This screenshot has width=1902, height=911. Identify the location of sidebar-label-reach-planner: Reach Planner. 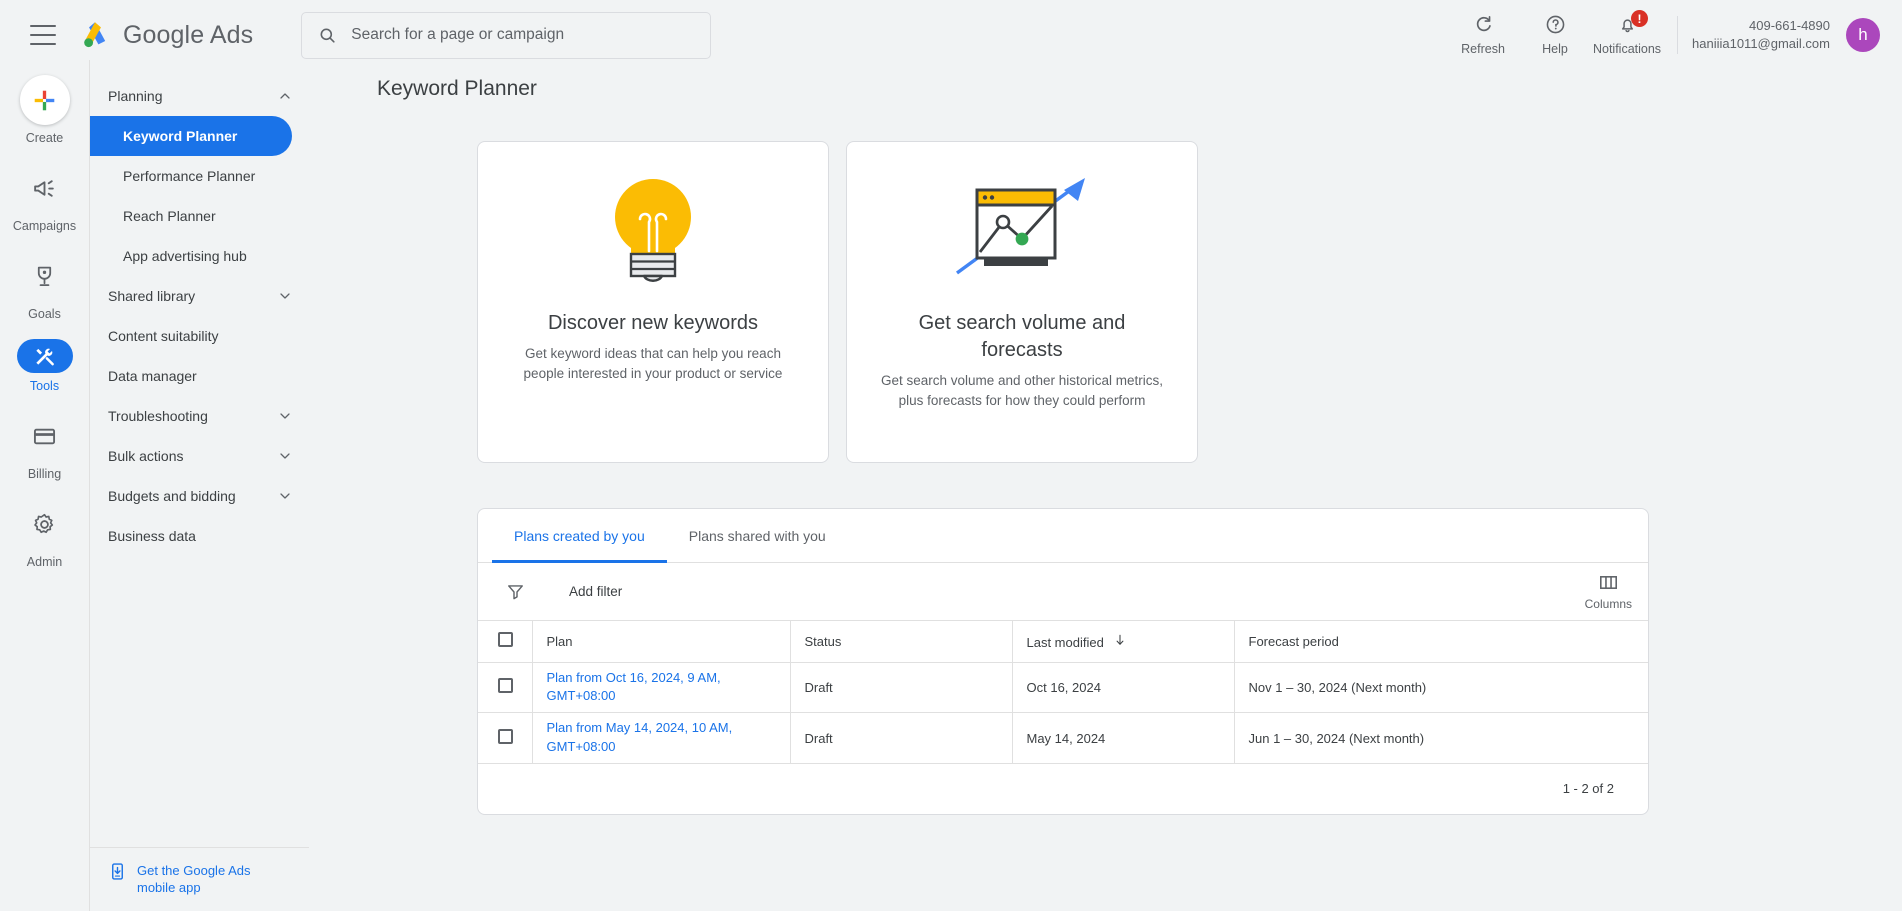
(169, 216).